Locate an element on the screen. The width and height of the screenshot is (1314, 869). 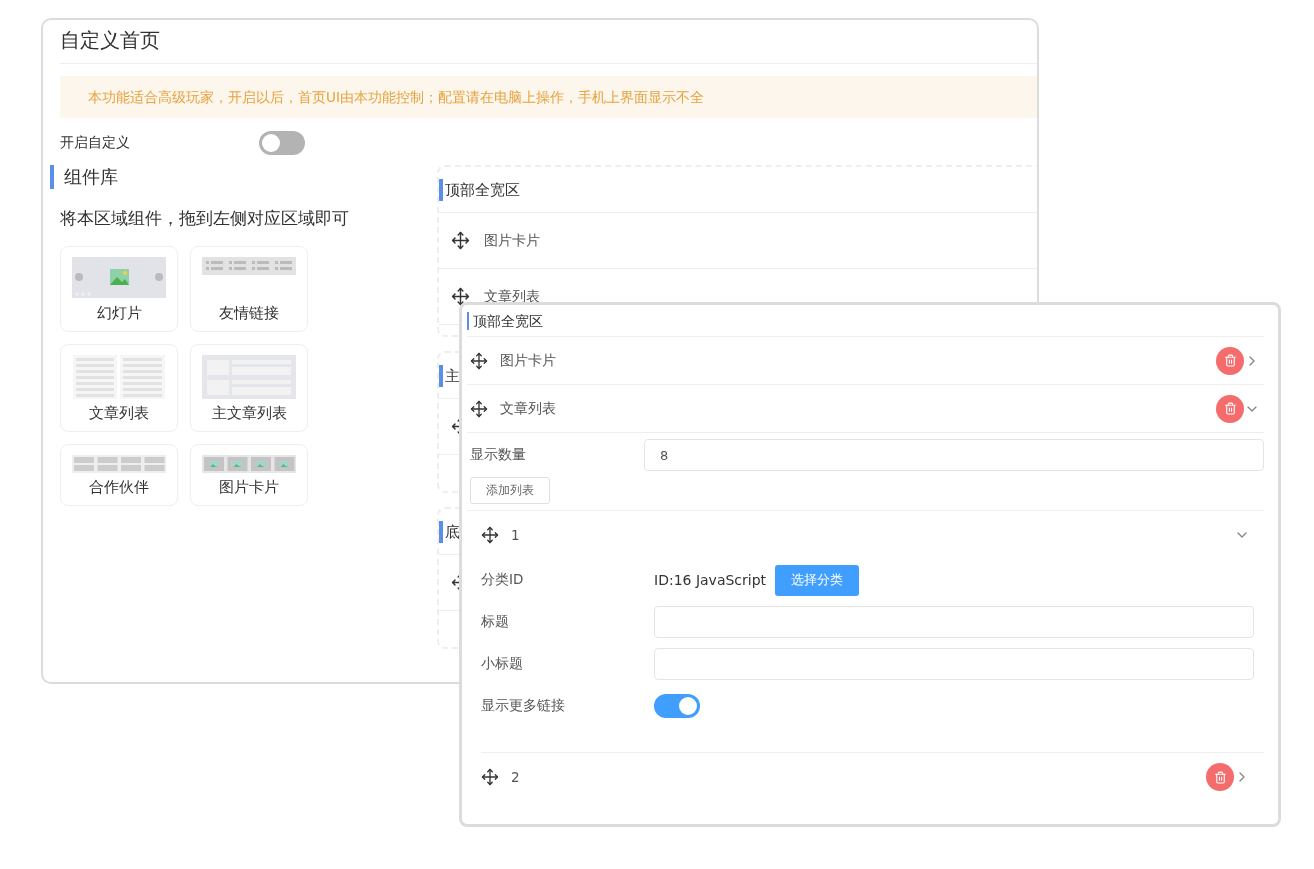
field-label: 小标题 is located at coordinates (502, 664).